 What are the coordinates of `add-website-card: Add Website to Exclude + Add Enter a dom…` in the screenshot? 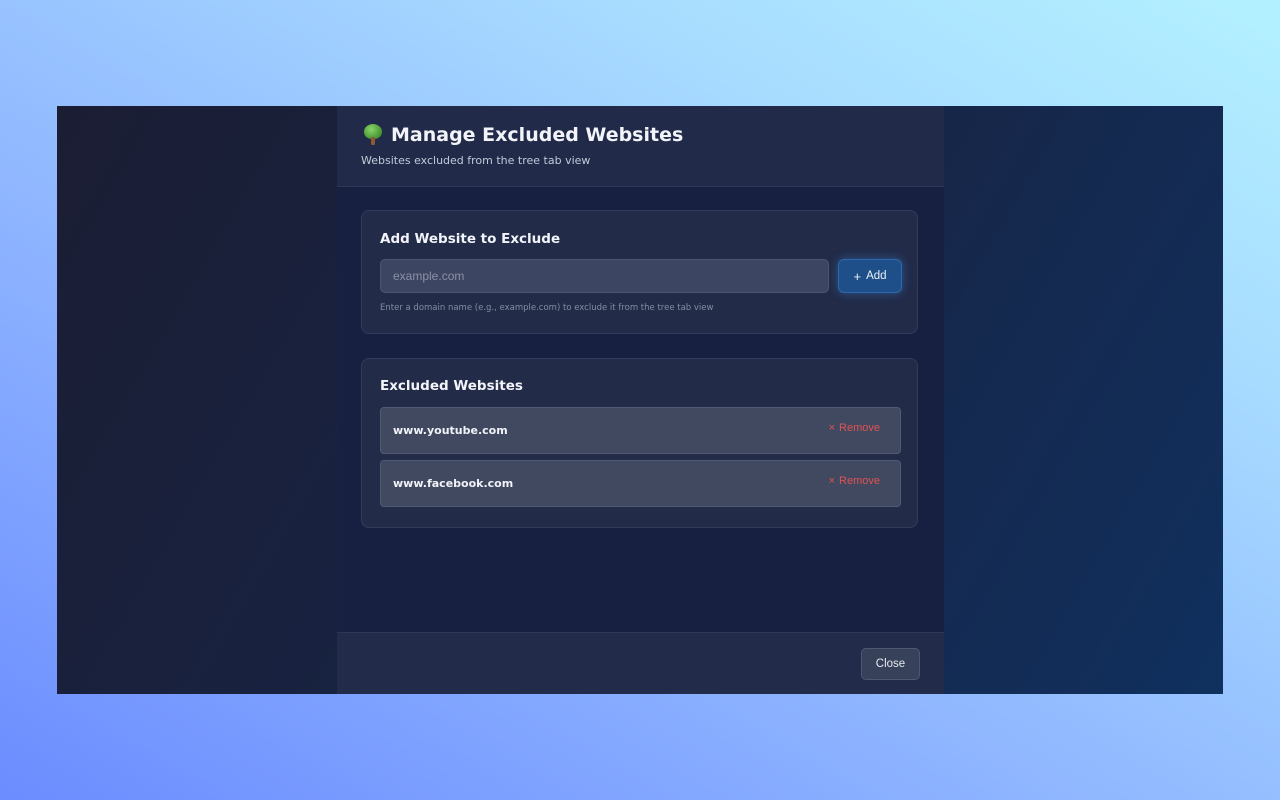 It's located at (639, 272).